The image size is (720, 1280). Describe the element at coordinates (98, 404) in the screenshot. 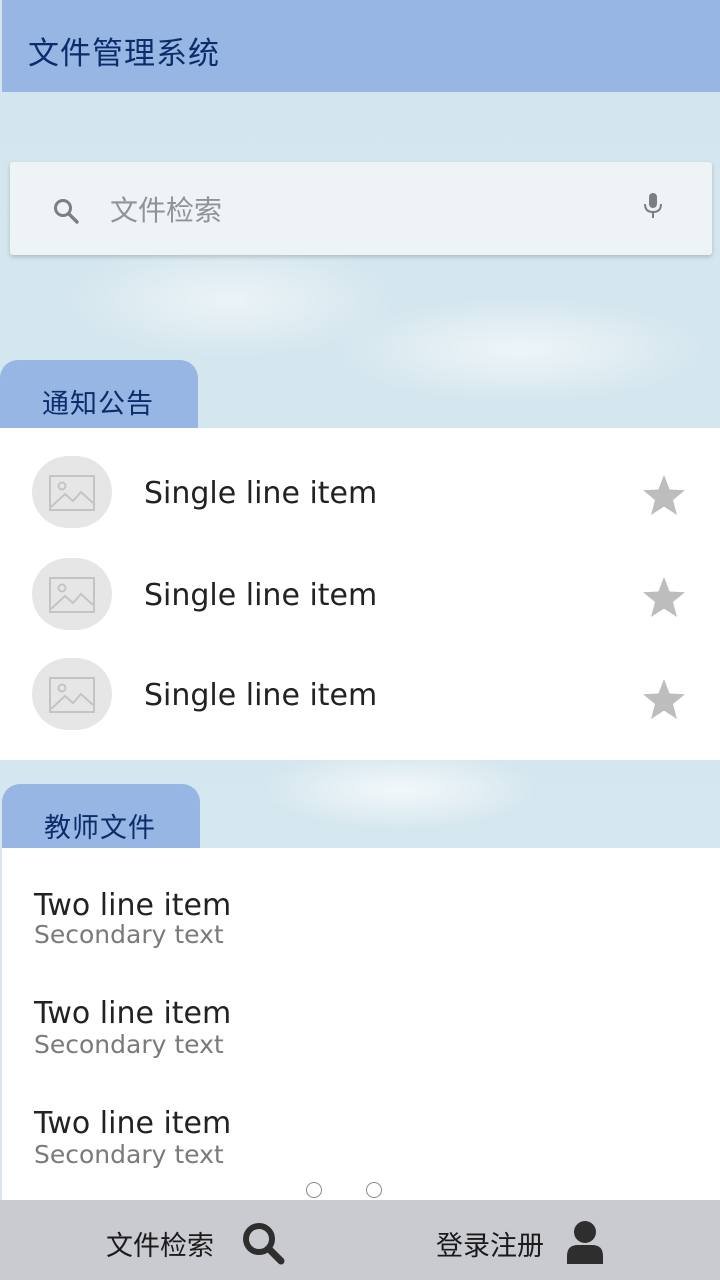

I see `tab-notices-label: 通知公告` at that location.